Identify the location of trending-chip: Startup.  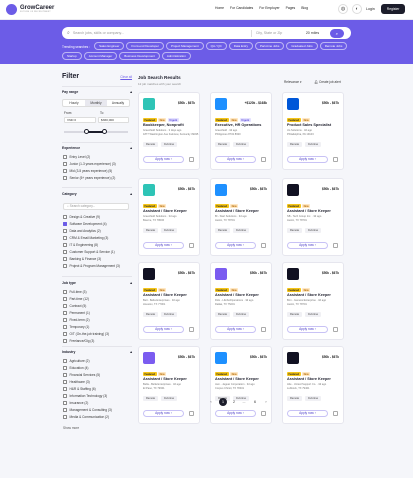
(72, 56).